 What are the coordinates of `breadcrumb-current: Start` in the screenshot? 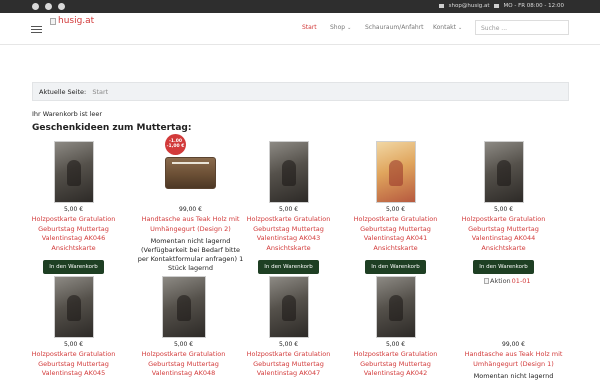 It's located at (100, 92).